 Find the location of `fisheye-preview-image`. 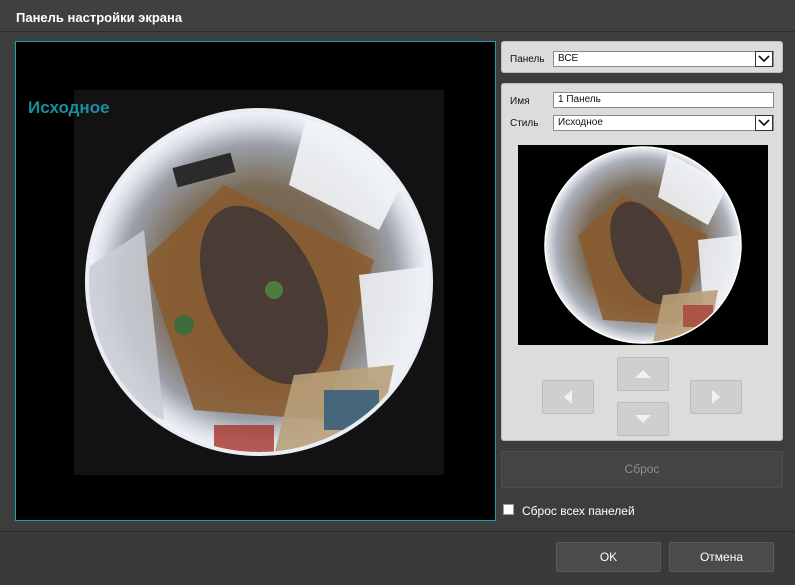

fisheye-preview-image is located at coordinates (643, 245).